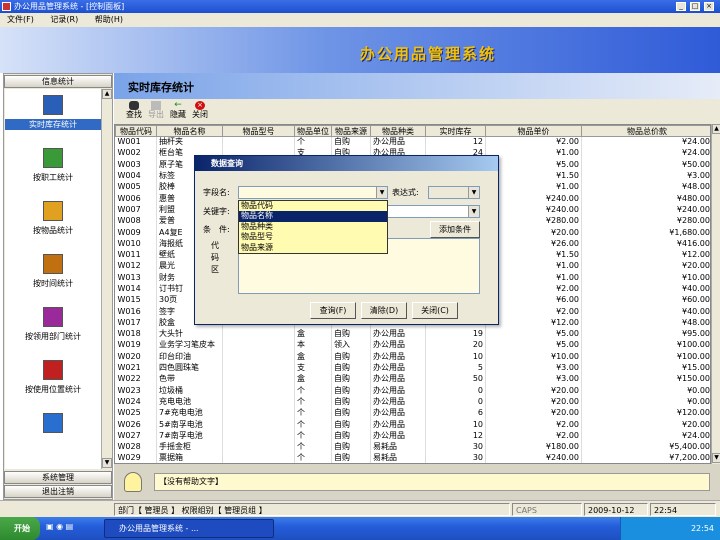 This screenshot has width=720, height=540. What do you see at coordinates (455, 142) in the screenshot?
I see `table-cell: 12` at bounding box center [455, 142].